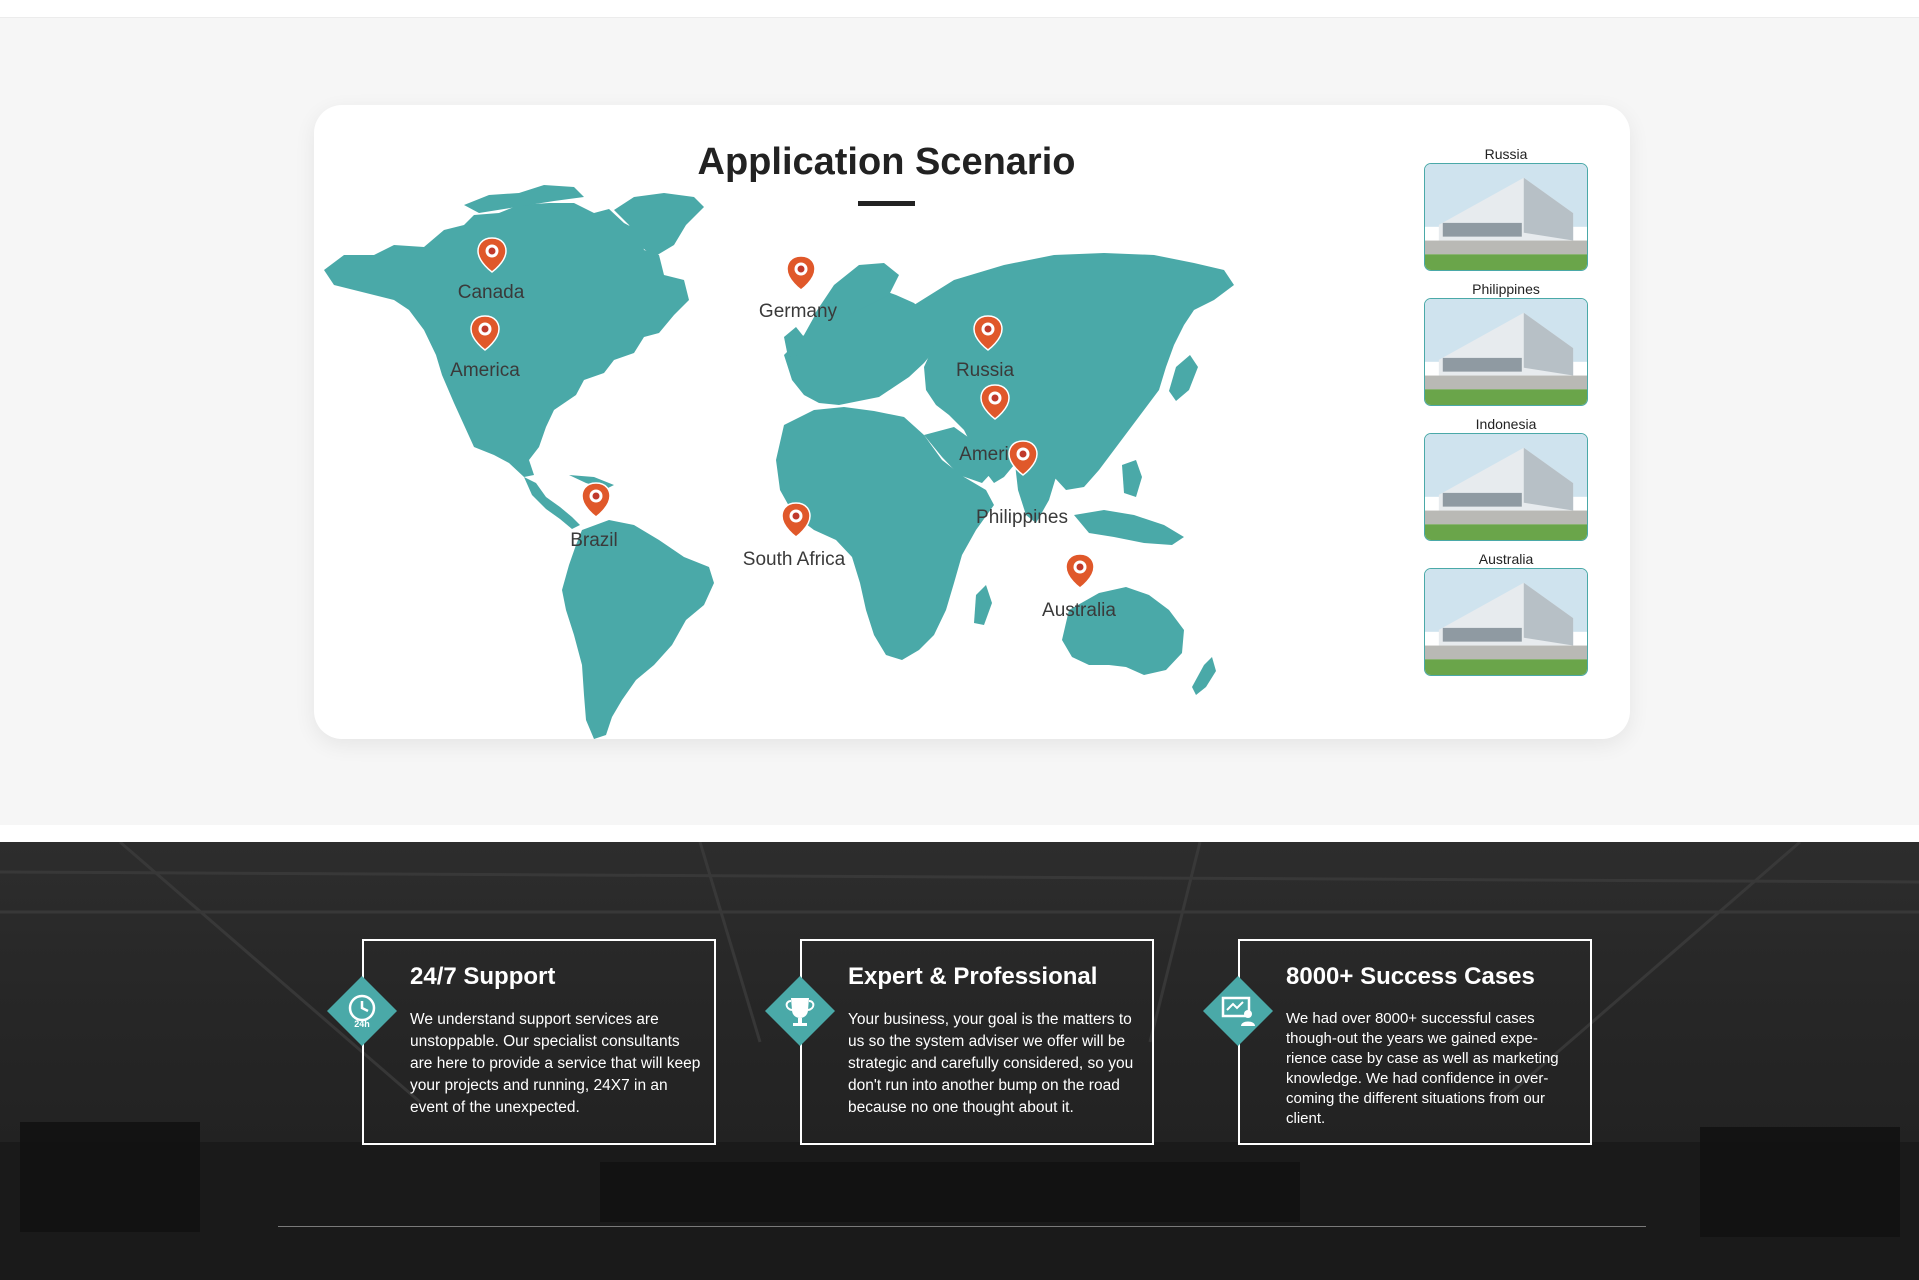 This screenshot has width=1919, height=1280. Describe the element at coordinates (794, 559) in the screenshot. I see `pin-label: South Africa` at that location.